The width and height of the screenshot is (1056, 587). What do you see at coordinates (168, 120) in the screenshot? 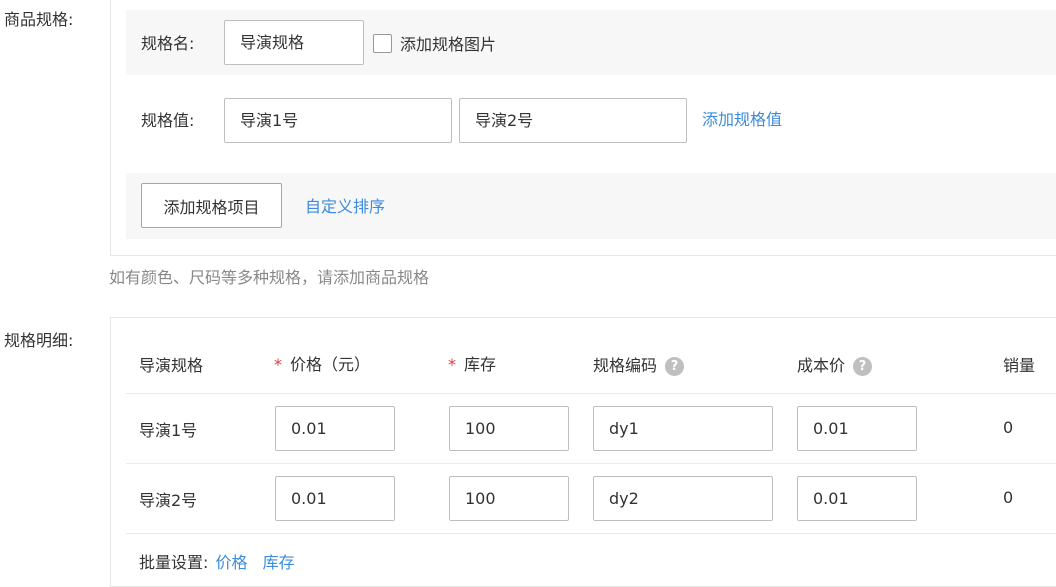
I see `spec-value-label: 规格值:` at bounding box center [168, 120].